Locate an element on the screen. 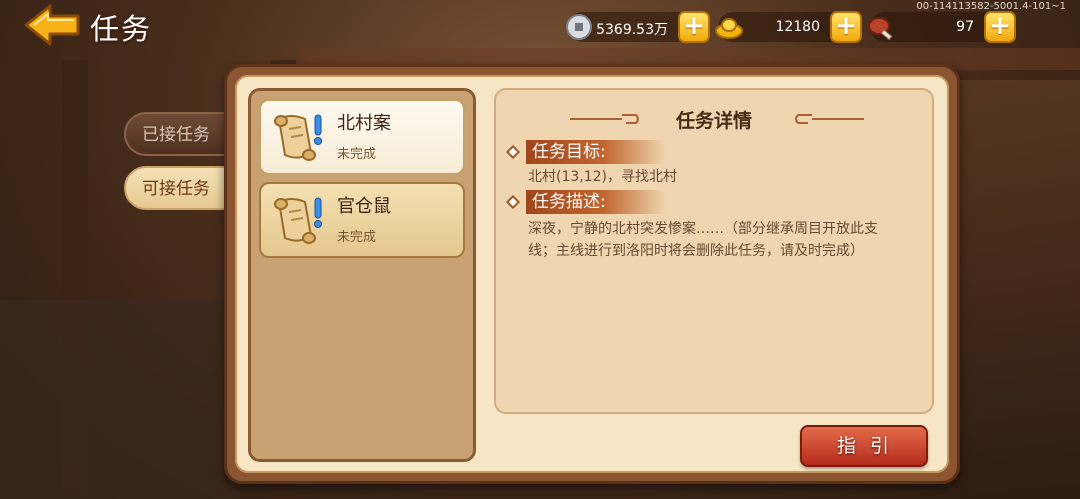 Image resolution: width=1080 pixels, height=499 pixels. gold-ingot-icon is located at coordinates (729, 28).